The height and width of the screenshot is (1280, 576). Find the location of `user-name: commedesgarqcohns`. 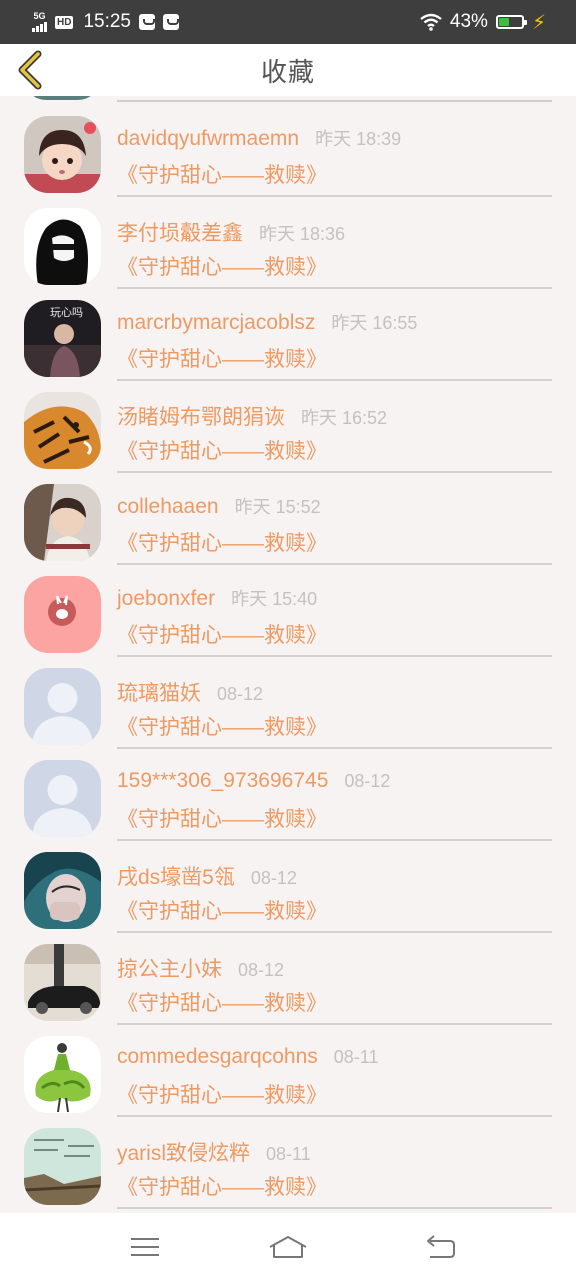

user-name: commedesgarqcohns is located at coordinates (217, 1056).